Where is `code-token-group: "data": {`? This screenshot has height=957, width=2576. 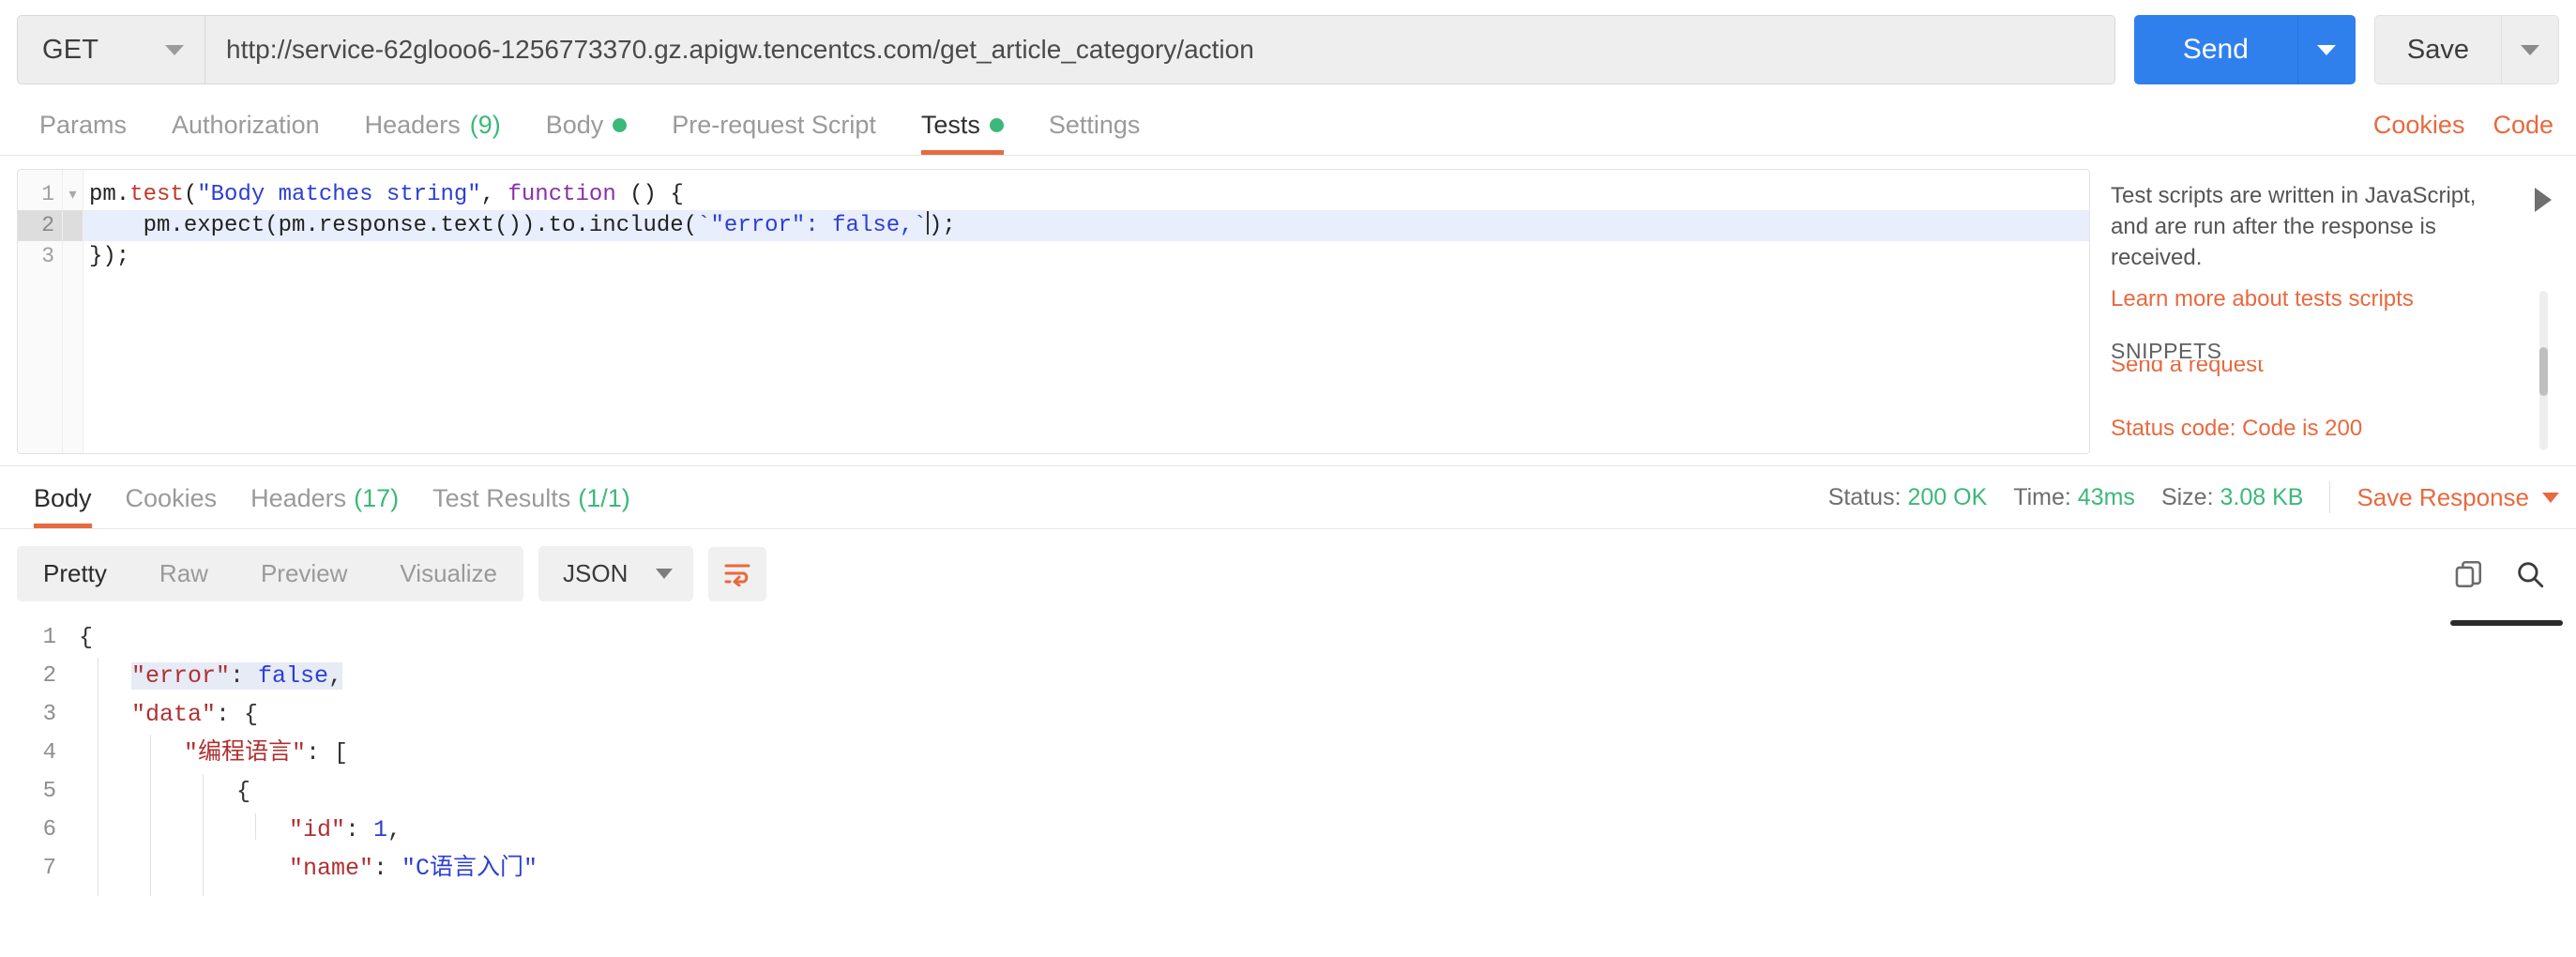 code-token-group: "data": { is located at coordinates (194, 714).